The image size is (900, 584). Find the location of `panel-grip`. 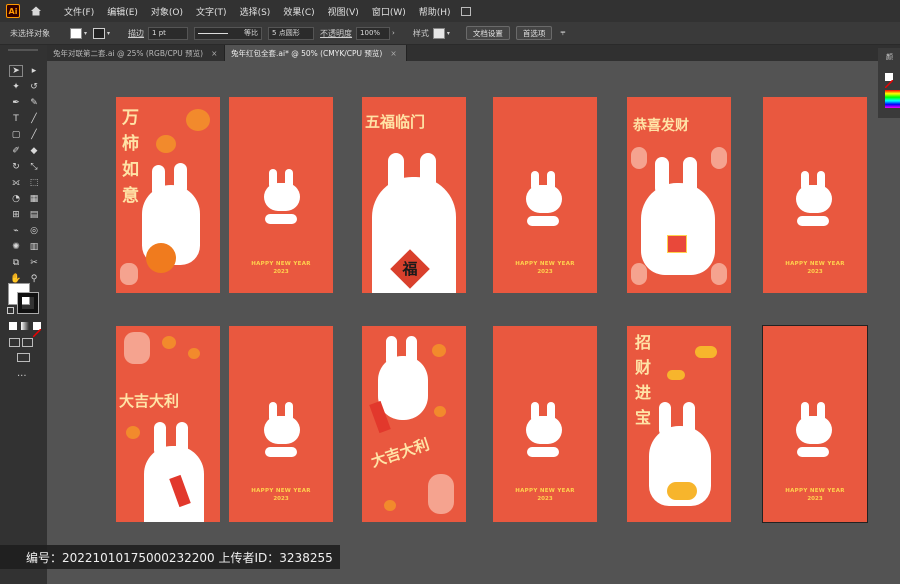

panel-grip is located at coordinates (23, 50).